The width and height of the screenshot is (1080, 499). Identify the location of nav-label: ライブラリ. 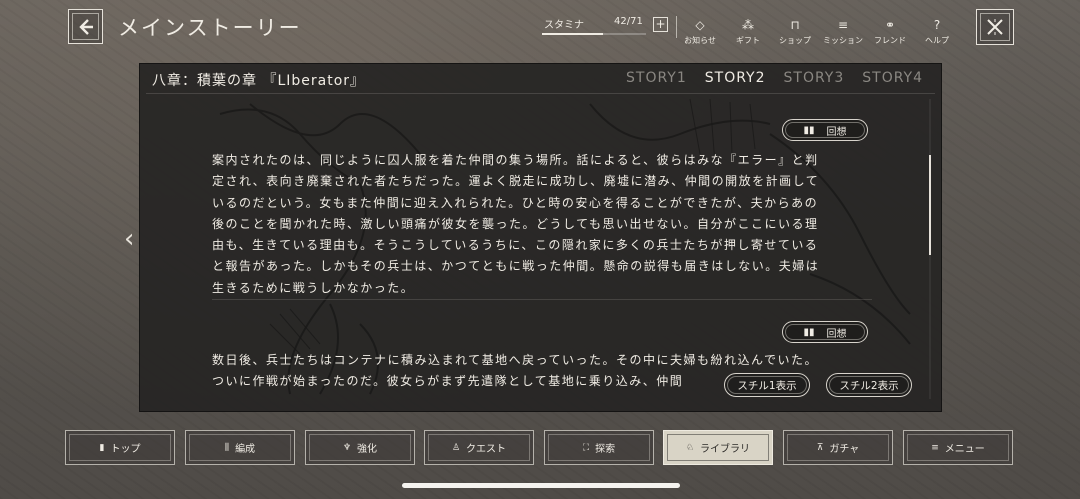
(725, 449).